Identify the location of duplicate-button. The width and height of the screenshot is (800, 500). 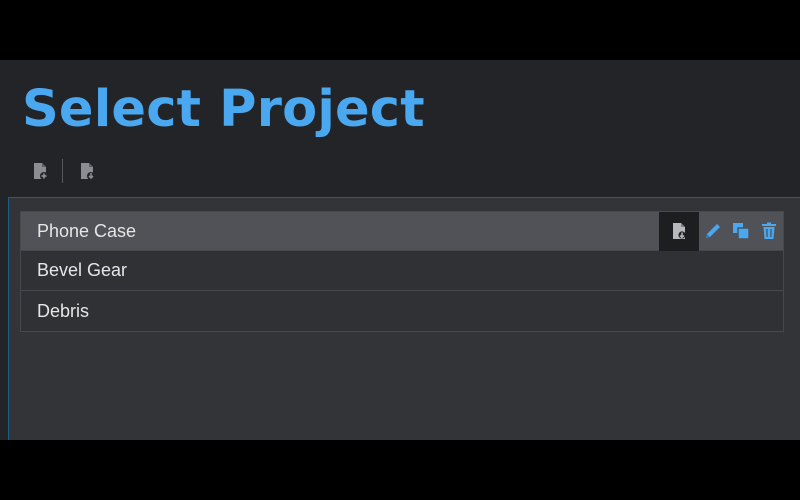
(741, 231).